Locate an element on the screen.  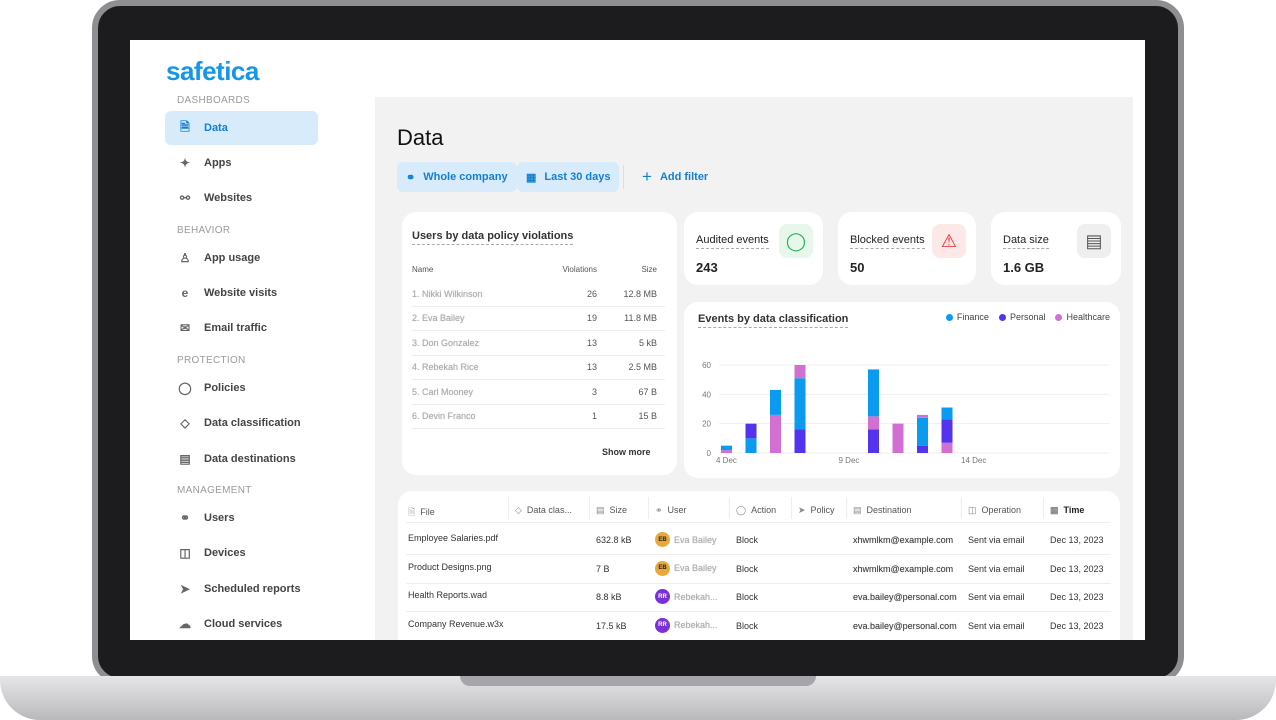
column-header: ⚭ User is located at coordinates (671, 510).